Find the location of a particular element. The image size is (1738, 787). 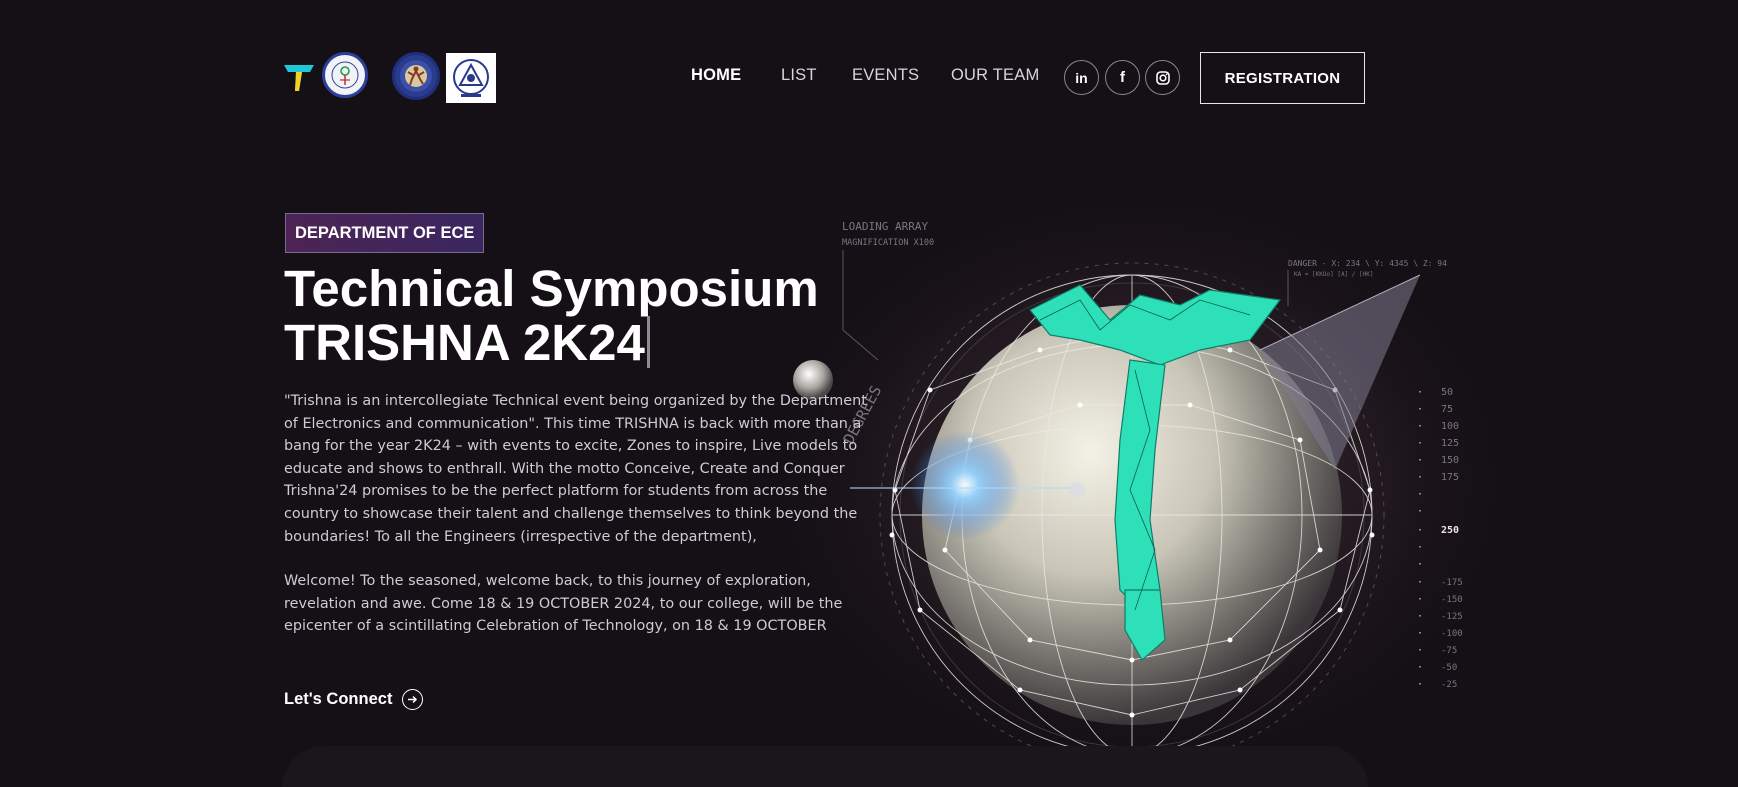

nav-our-team: OUR TEAM is located at coordinates (995, 75).